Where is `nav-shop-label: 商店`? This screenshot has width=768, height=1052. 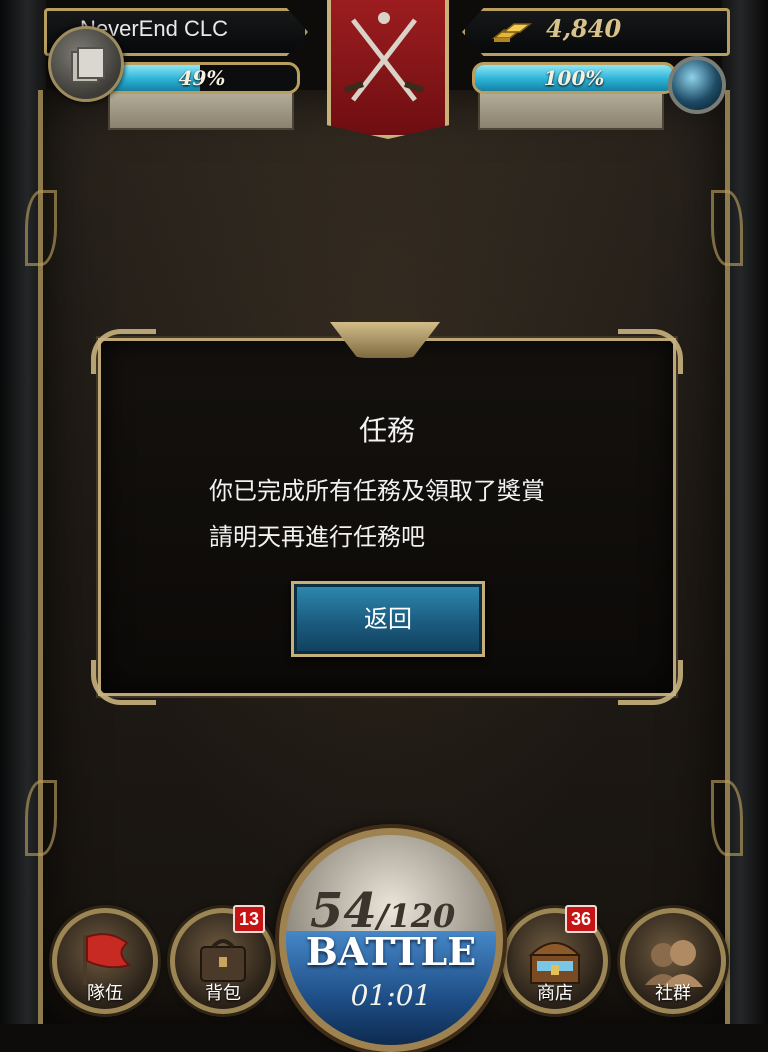 nav-shop-label: 商店 is located at coordinates (555, 993).